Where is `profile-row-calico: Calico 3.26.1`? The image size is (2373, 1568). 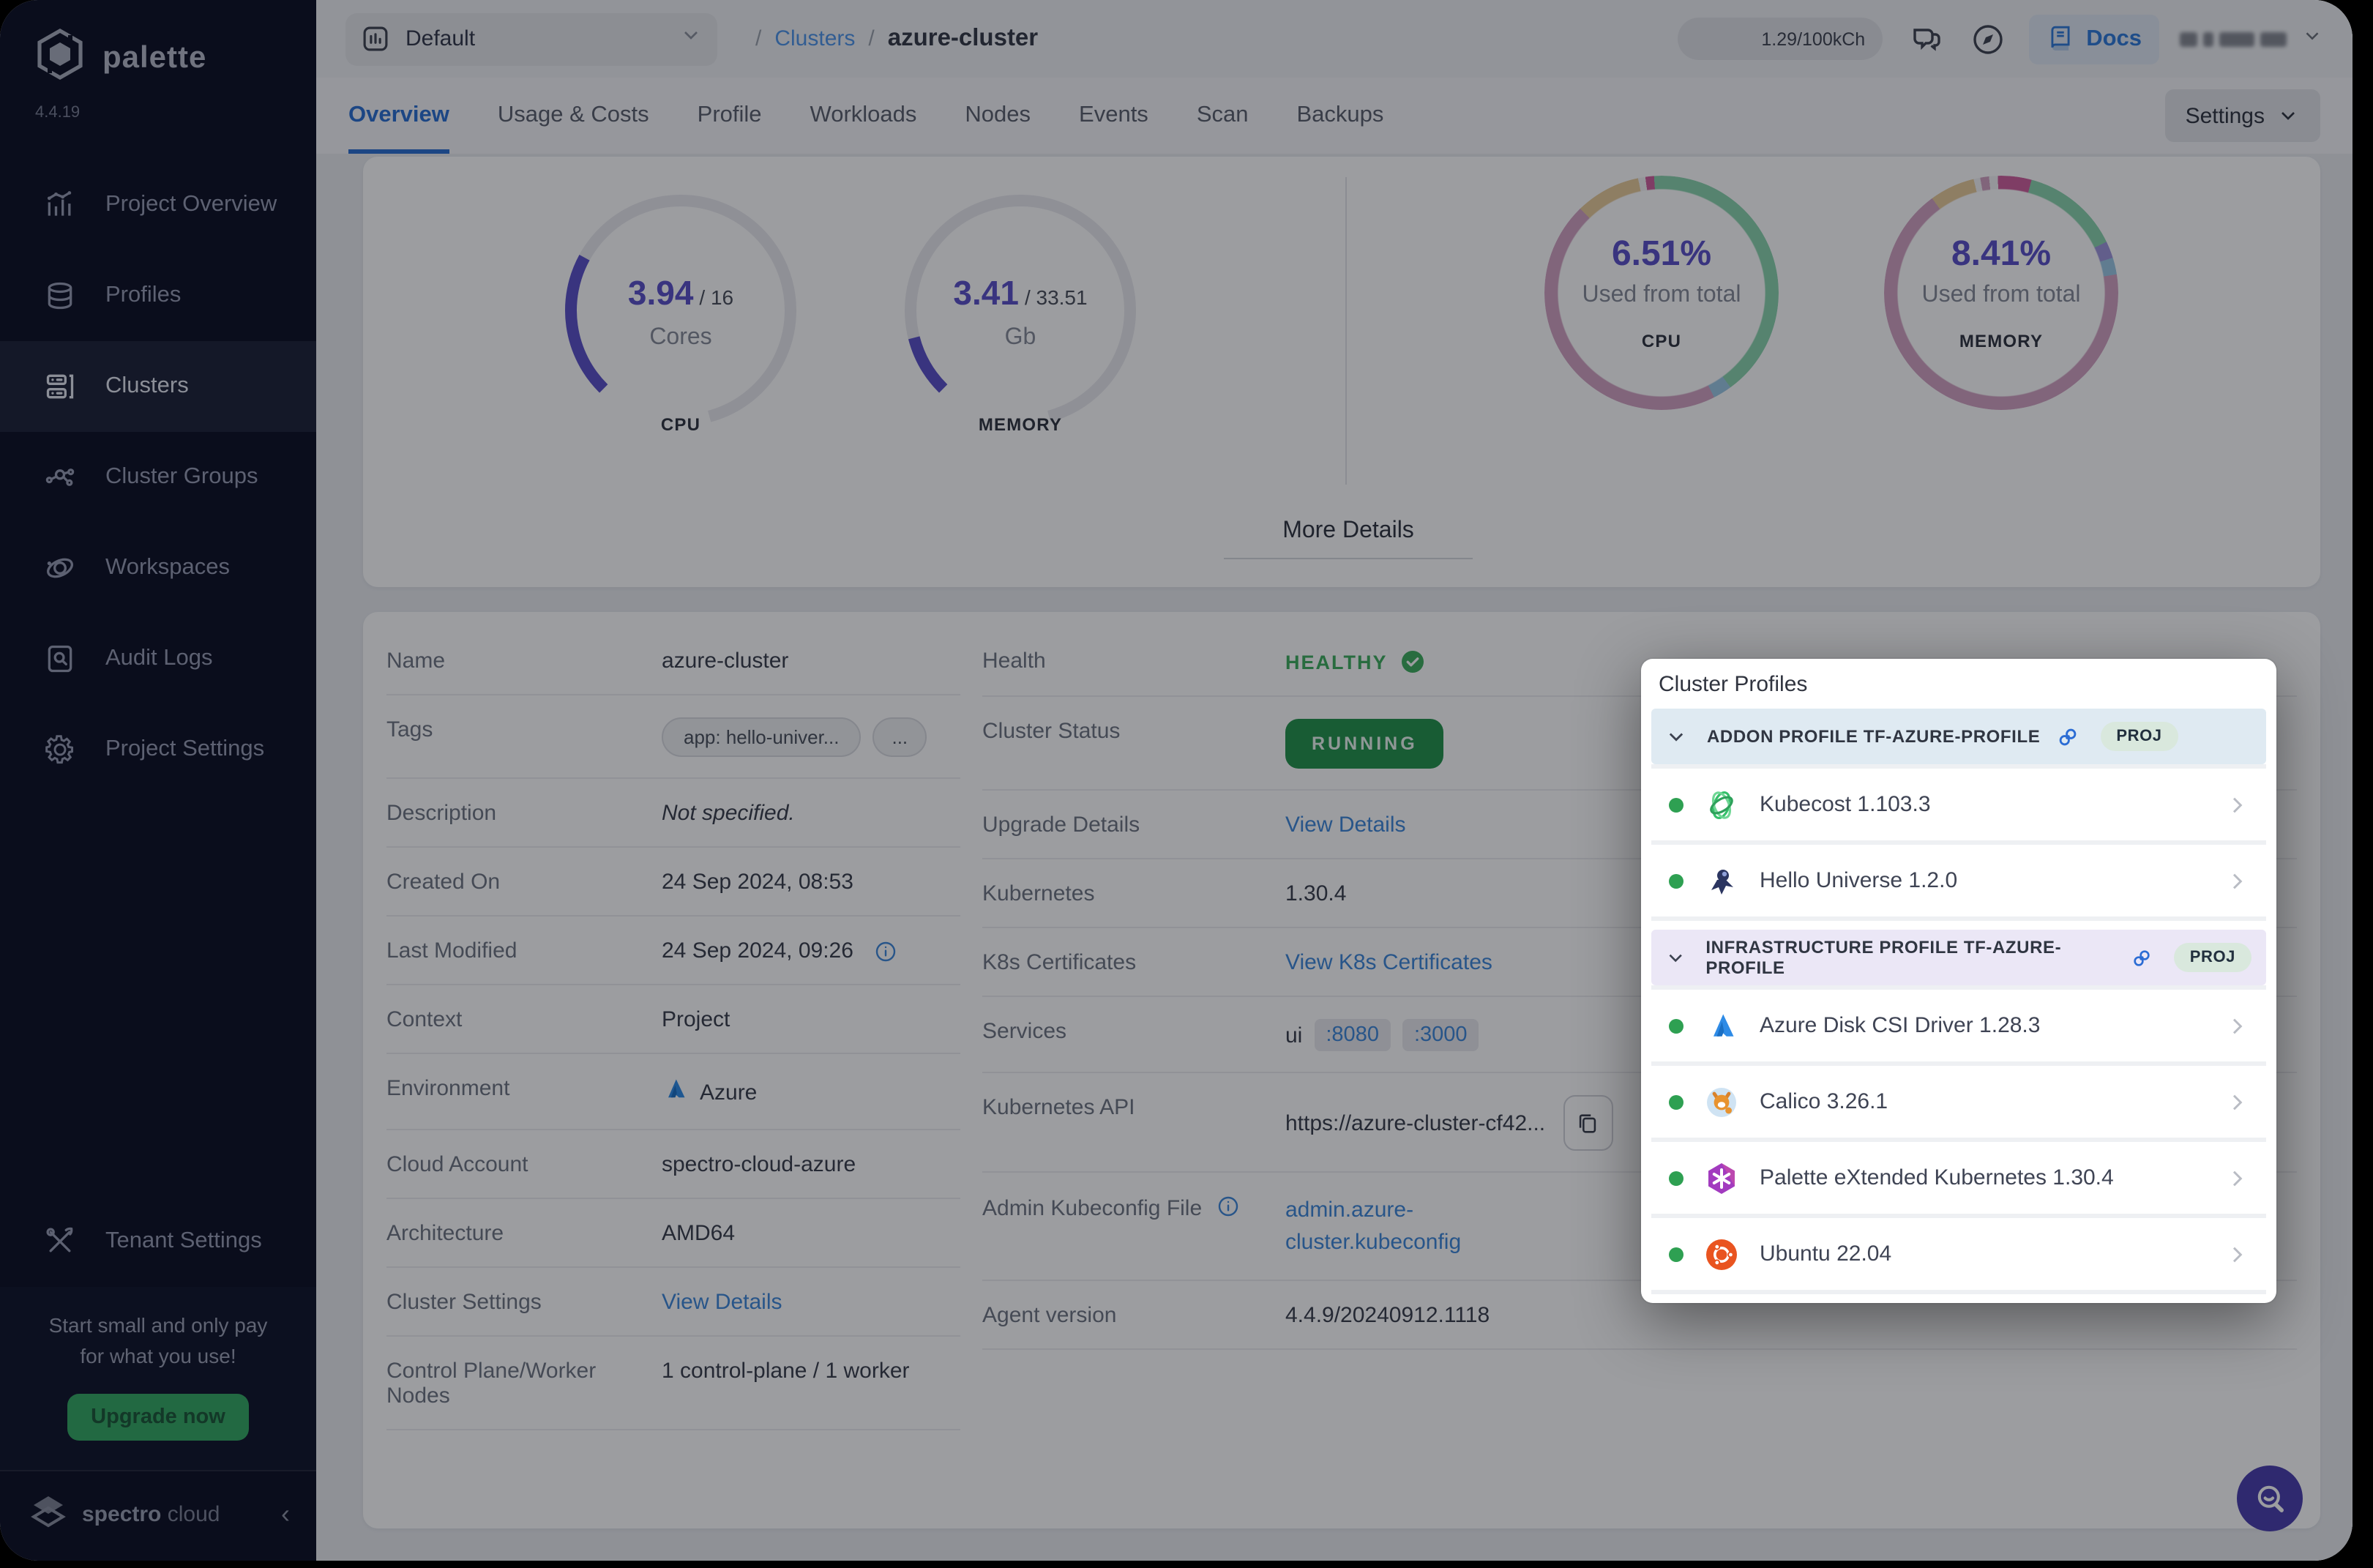
profile-row-calico: Calico 3.26.1 is located at coordinates (1959, 1102).